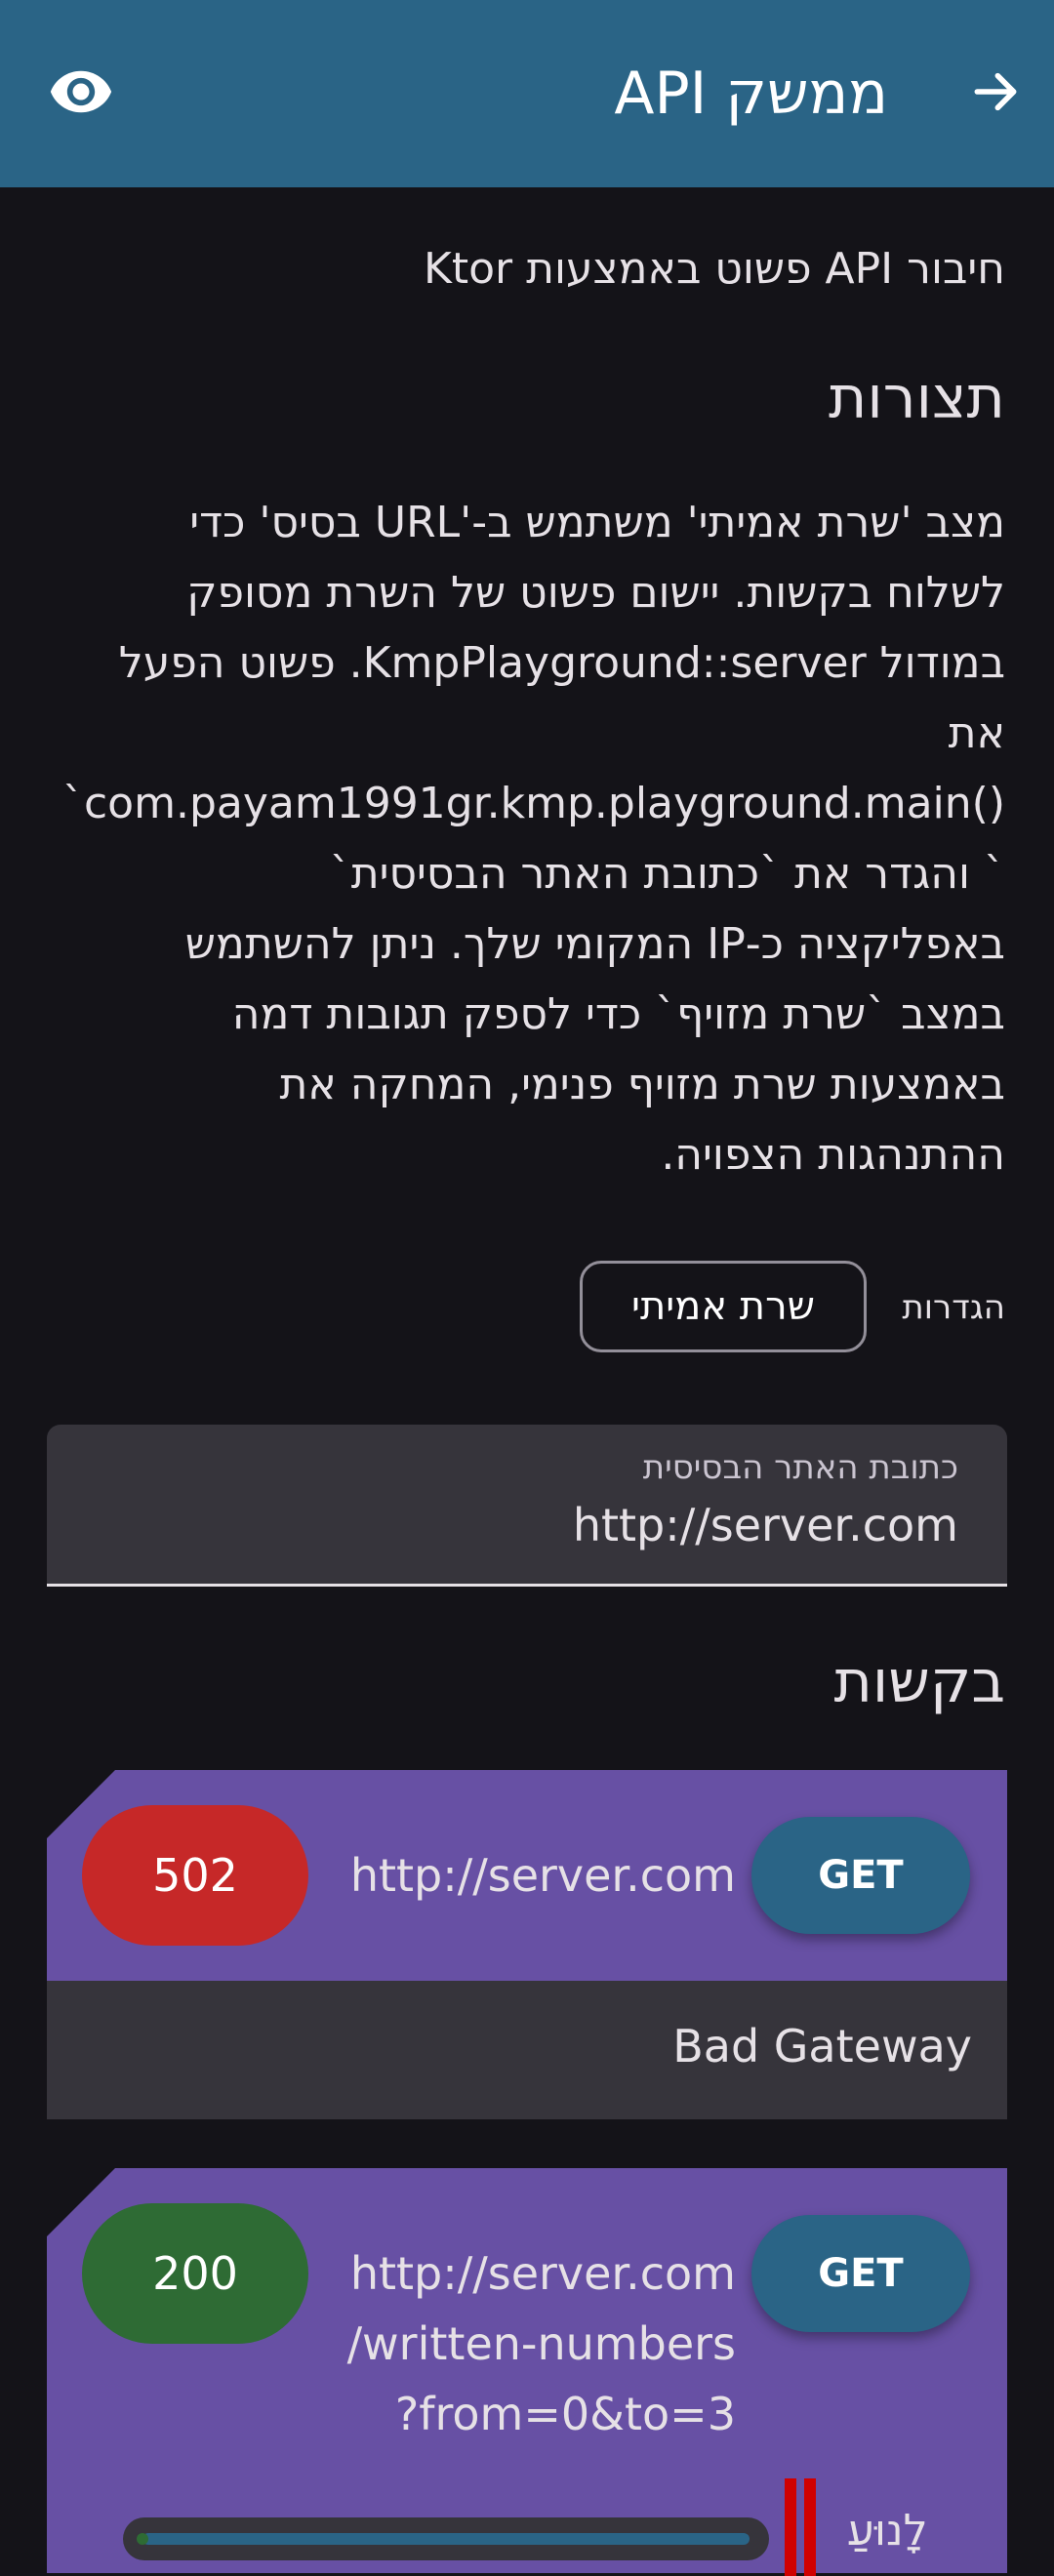  Describe the element at coordinates (724, 1306) in the screenshot. I see `server-mode-button: שרת אמיתי` at that location.